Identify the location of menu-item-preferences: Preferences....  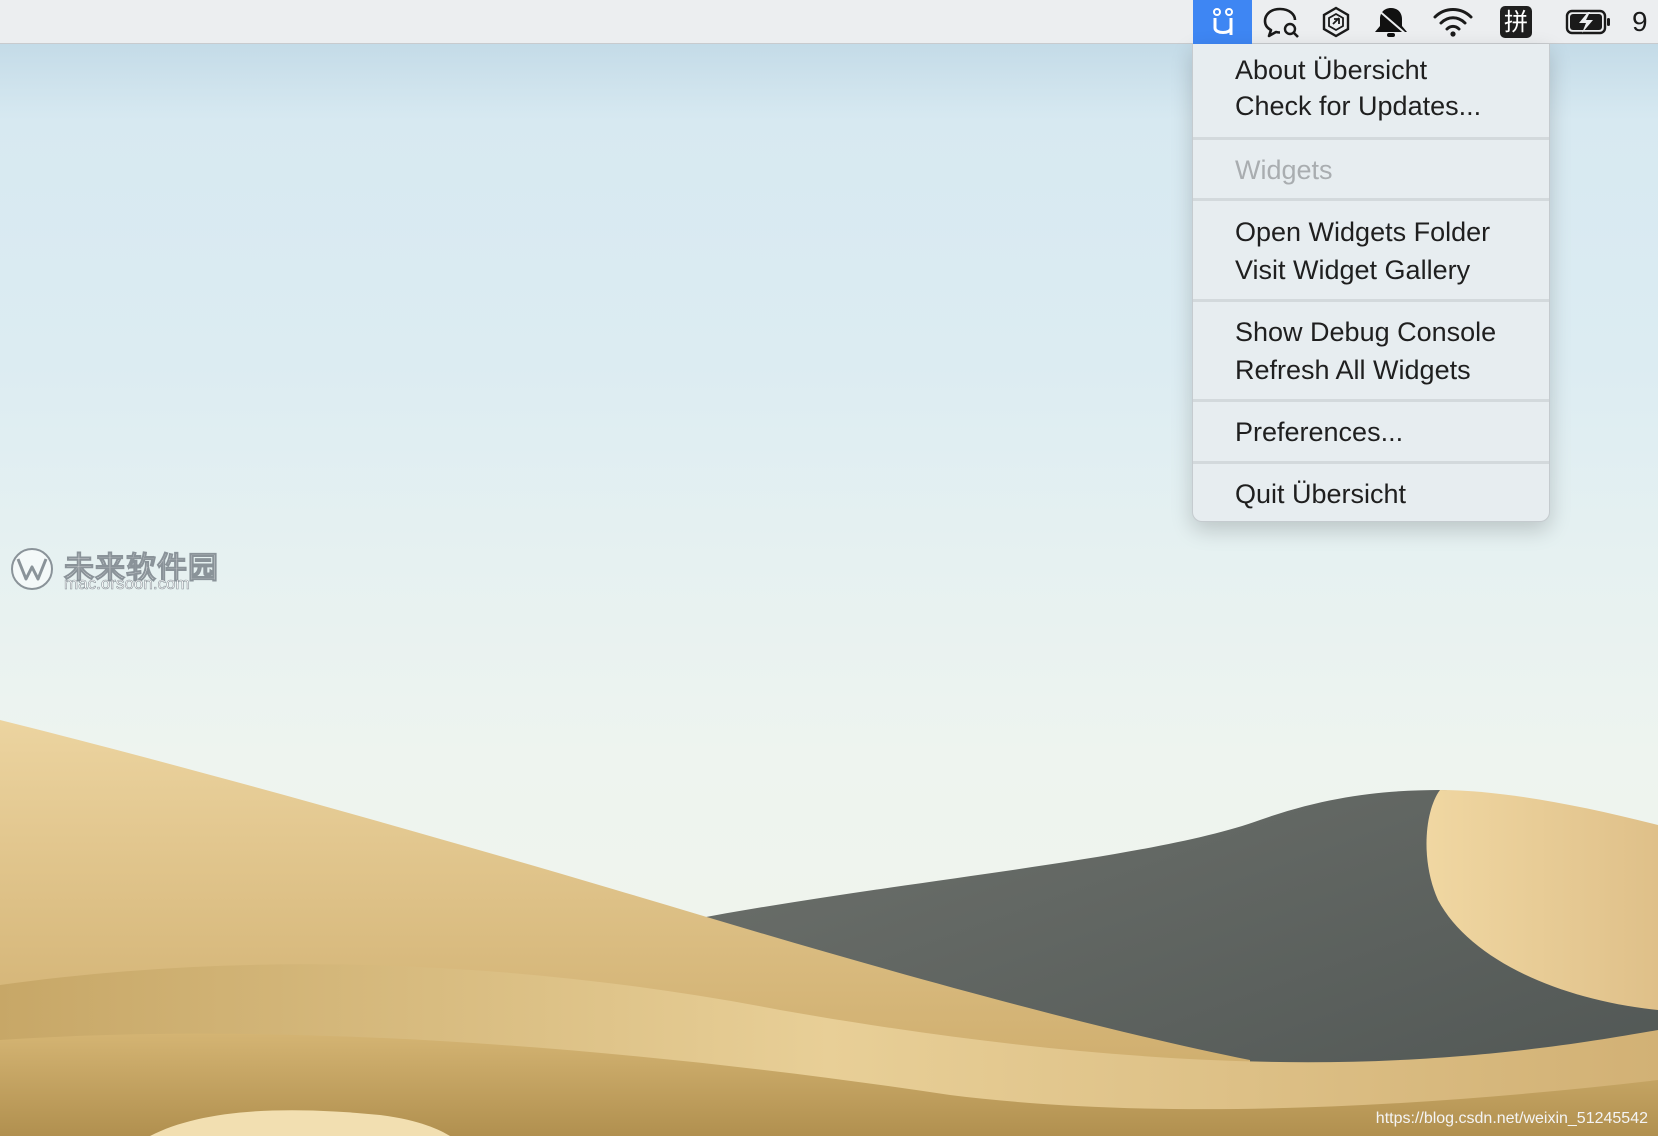
(1319, 432).